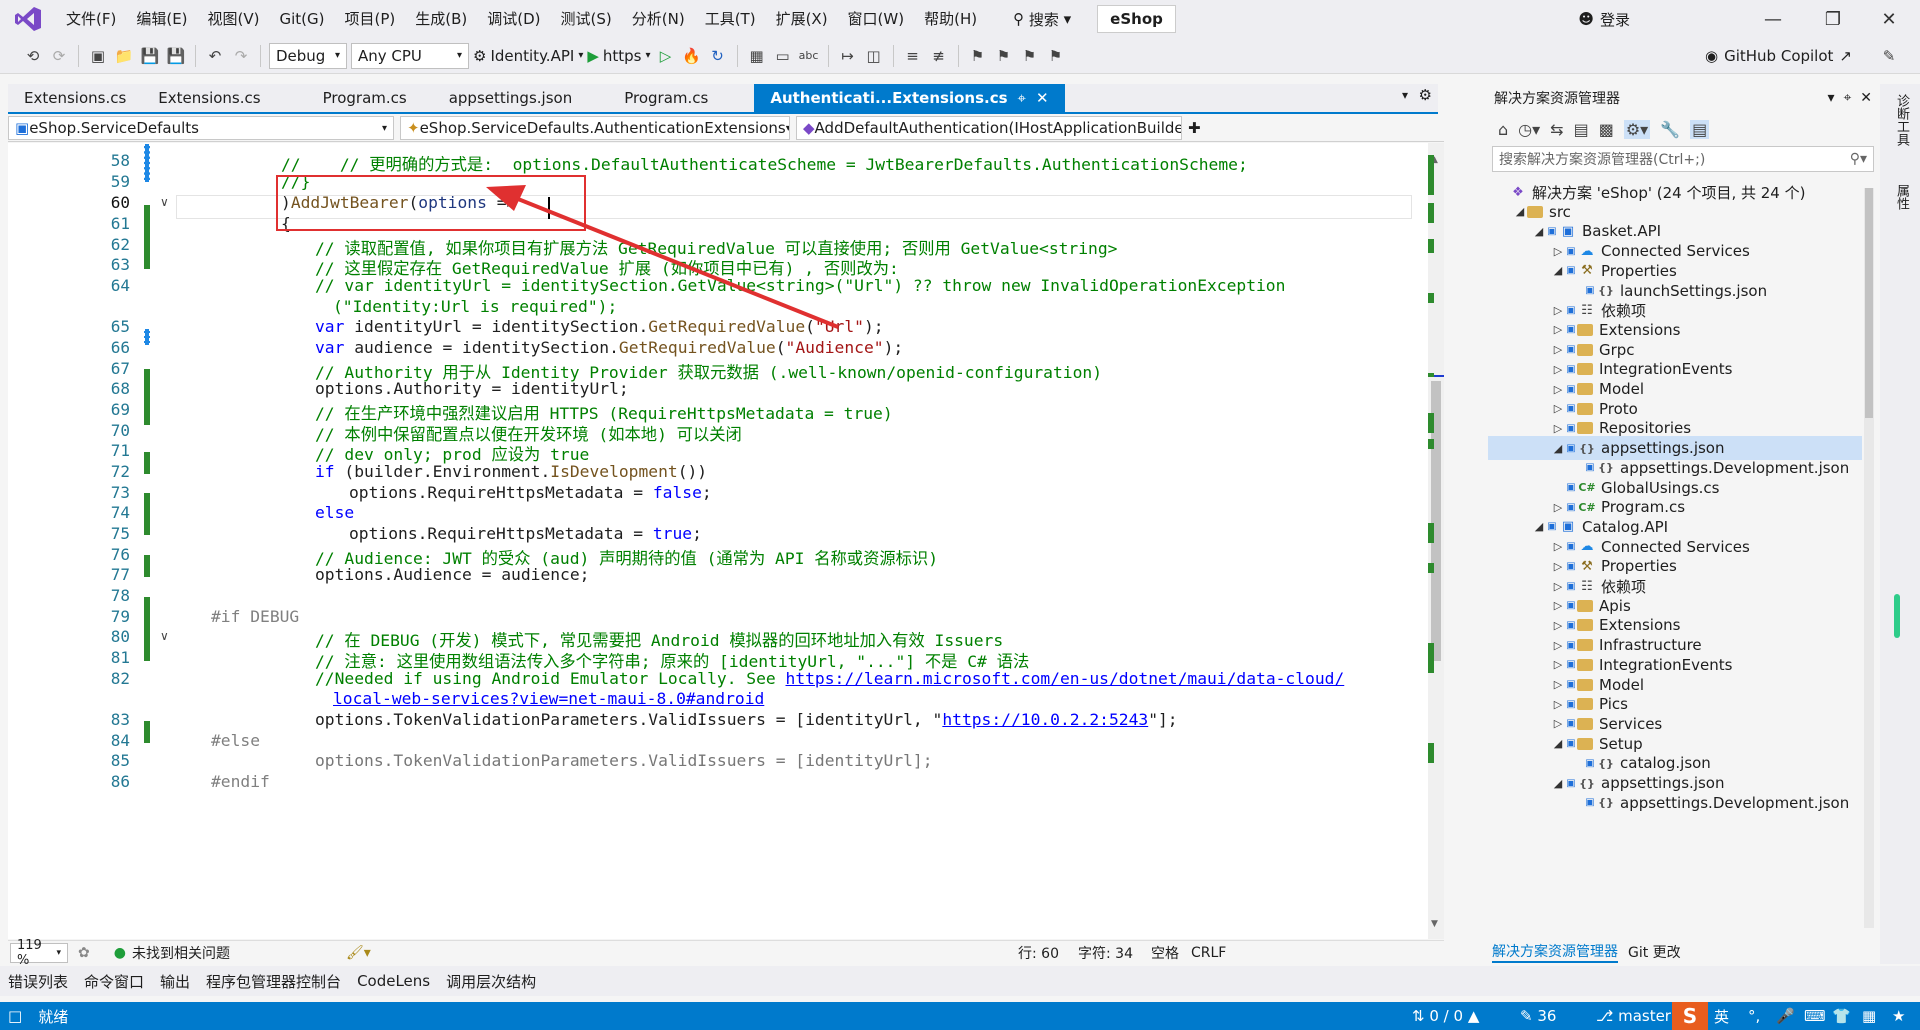  I want to click on bookmark-icon: ⚑, so click(978, 56).